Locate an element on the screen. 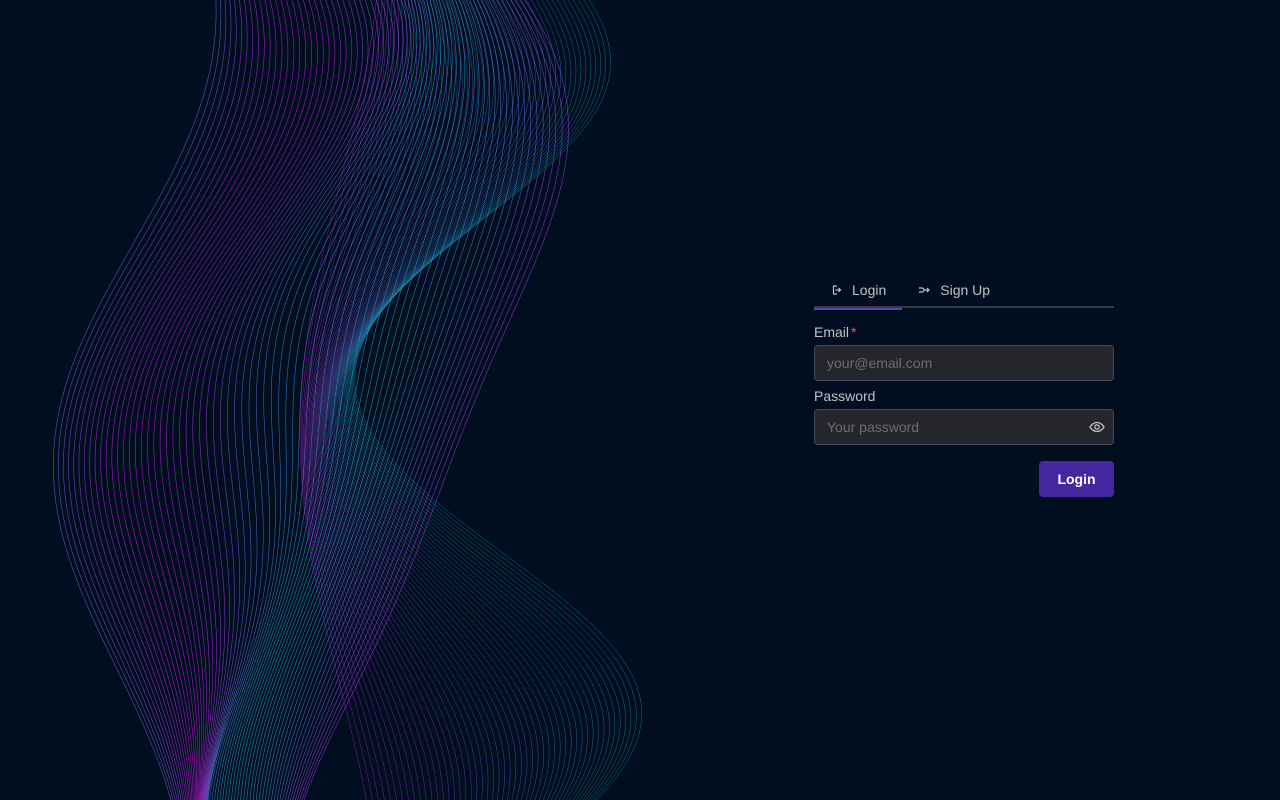 Image resolution: width=1280 pixels, height=800 pixels. tab-signup: Sign Up is located at coordinates (954, 289).